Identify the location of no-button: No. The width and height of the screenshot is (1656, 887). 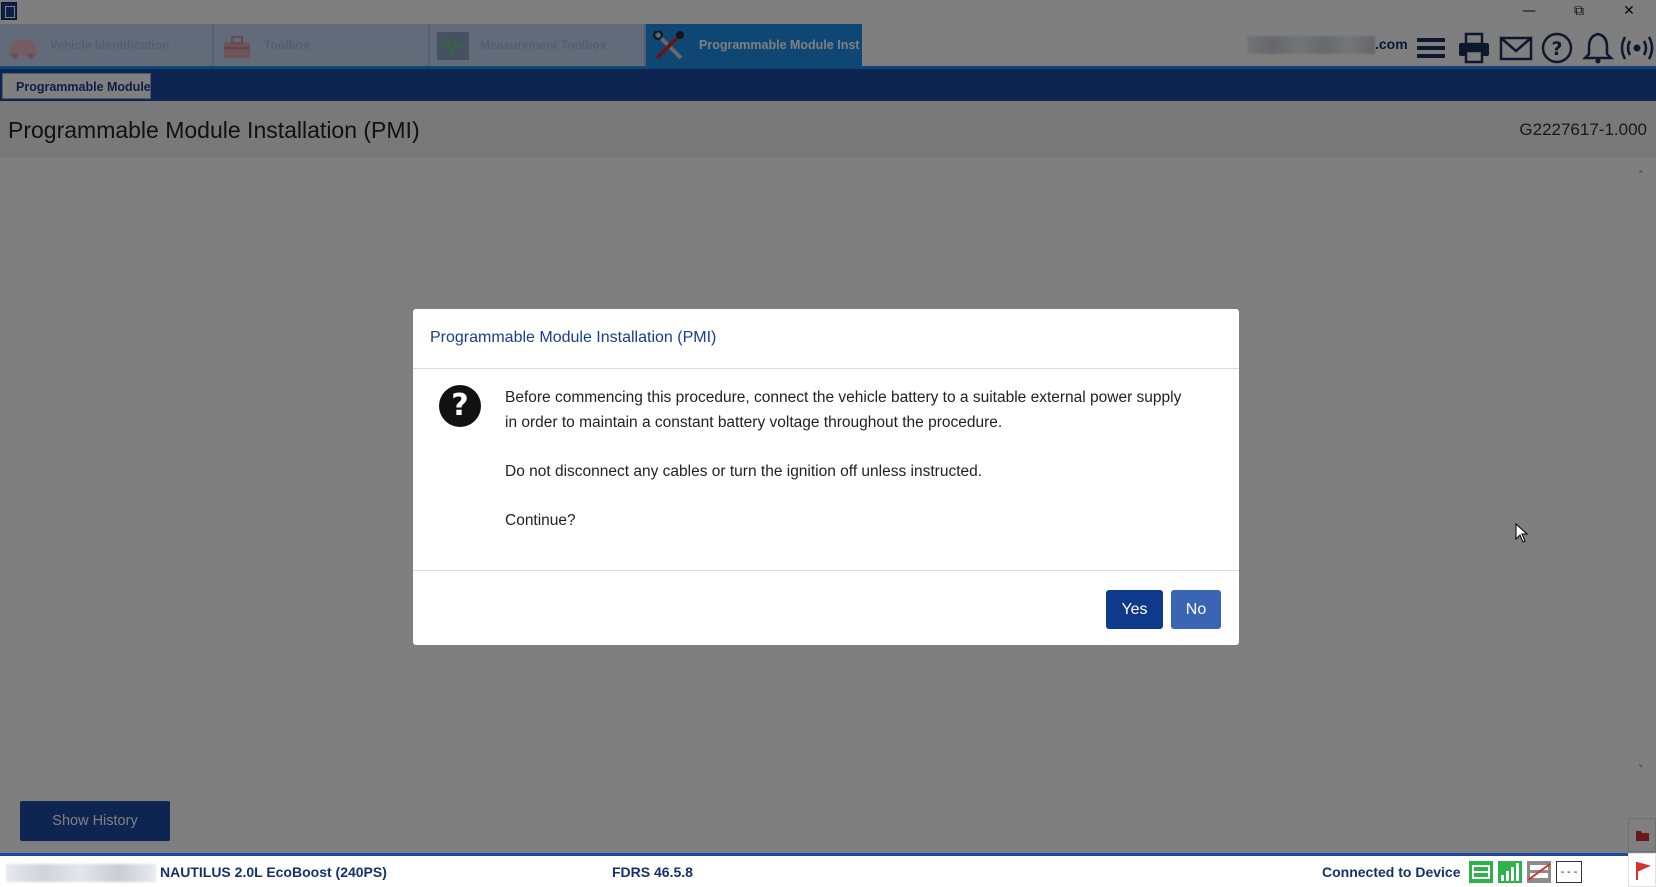
(1196, 609).